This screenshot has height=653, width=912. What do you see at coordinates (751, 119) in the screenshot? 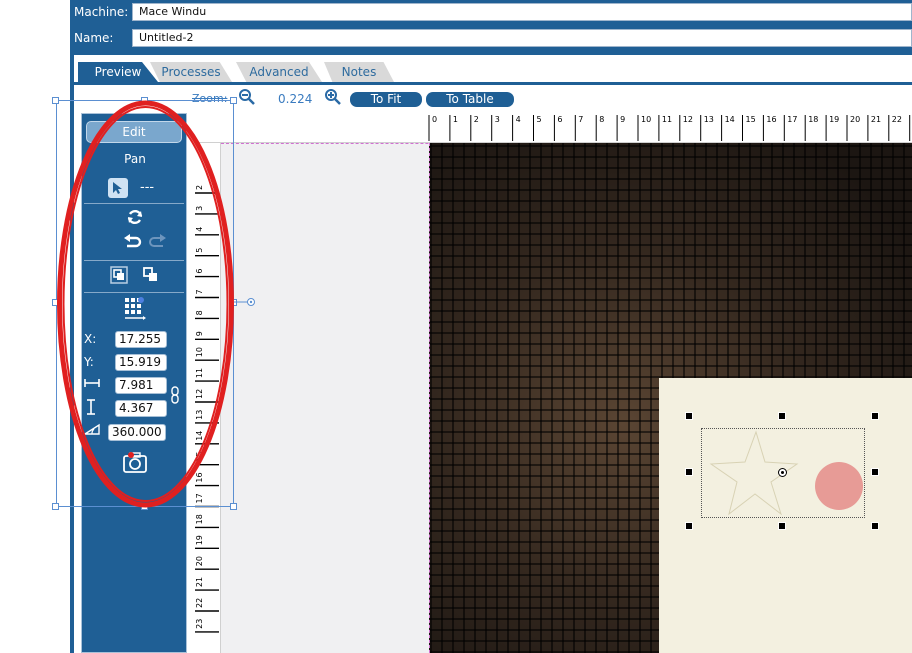
I see `ruler-tick-label: 15` at bounding box center [751, 119].